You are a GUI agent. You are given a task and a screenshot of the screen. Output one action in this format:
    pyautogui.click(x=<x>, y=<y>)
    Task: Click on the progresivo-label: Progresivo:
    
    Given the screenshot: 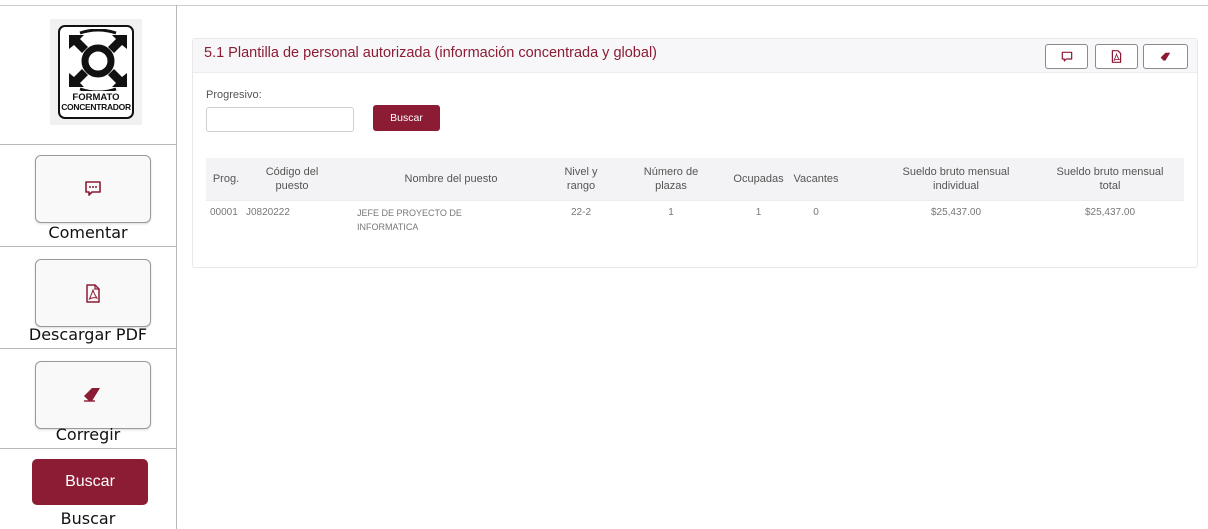 What is the action you would take?
    pyautogui.click(x=234, y=95)
    